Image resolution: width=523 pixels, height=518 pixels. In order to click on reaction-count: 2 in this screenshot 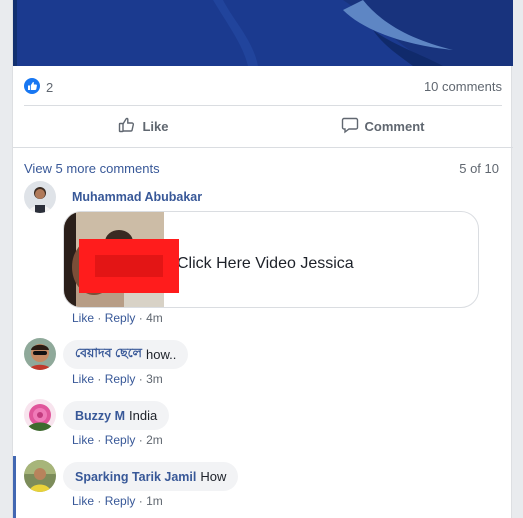, I will do `click(50, 87)`.